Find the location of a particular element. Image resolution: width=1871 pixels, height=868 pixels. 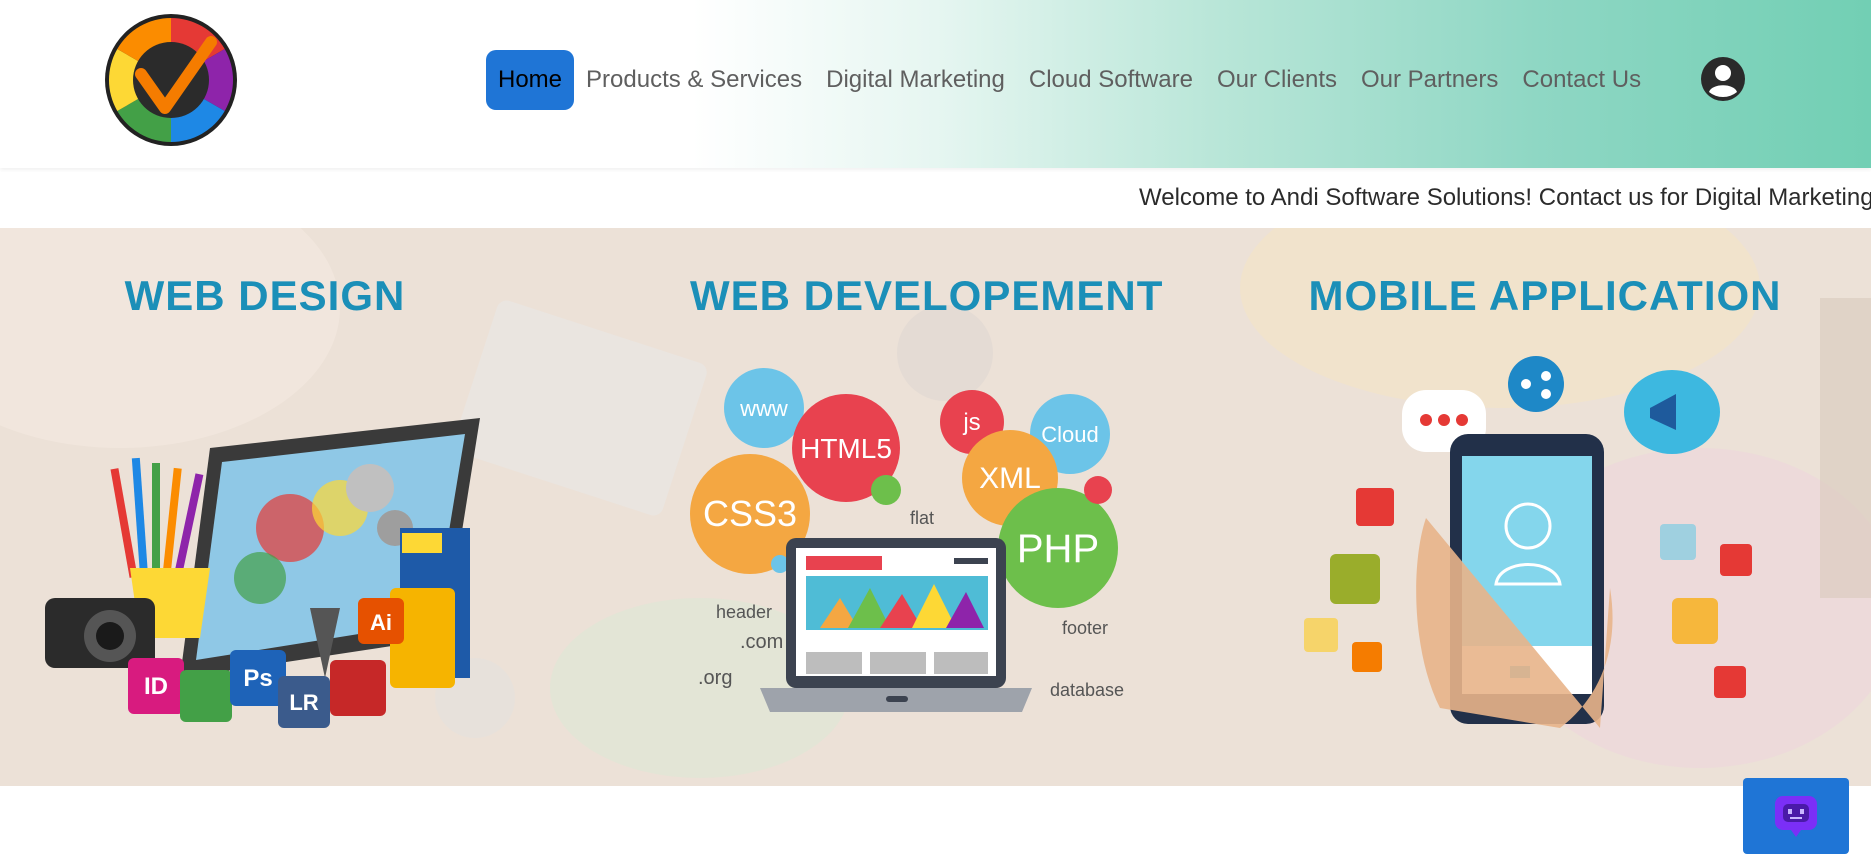

service-title: WEB DEVELOPEMENT is located at coordinates (927, 295).